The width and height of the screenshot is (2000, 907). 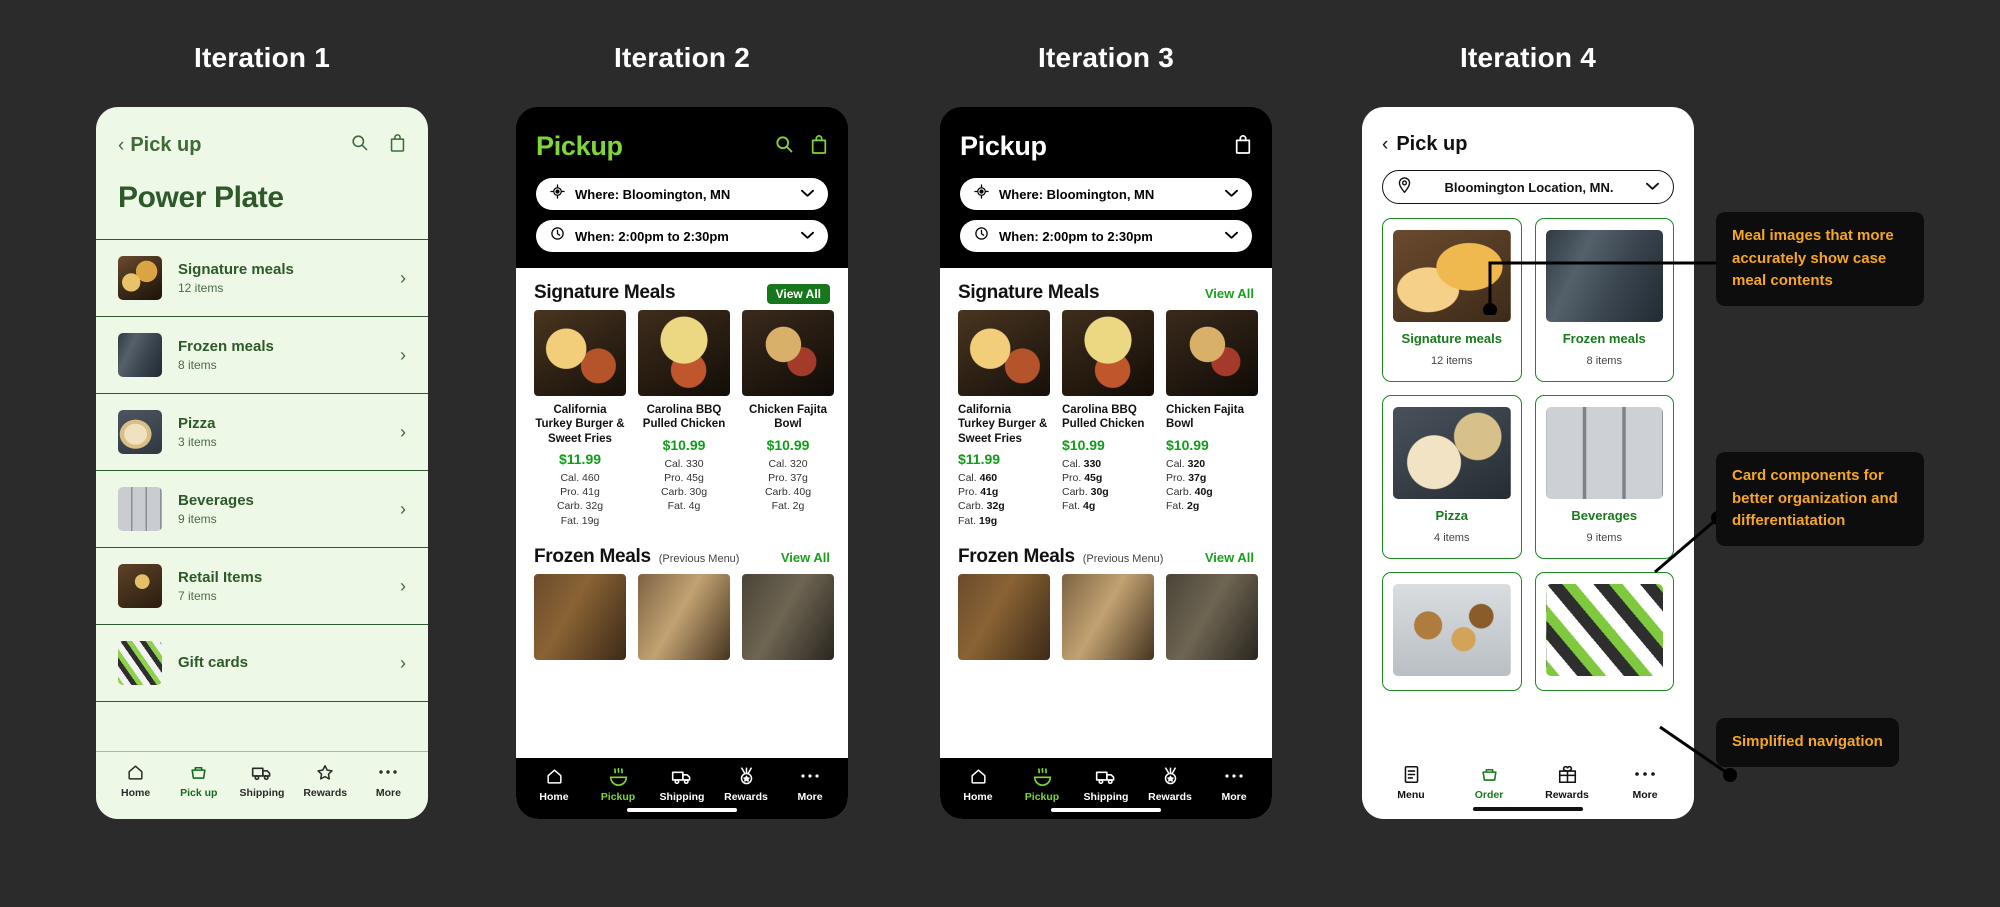 What do you see at coordinates (1076, 236) in the screenshot?
I see `when-text: When: 2:00pm to 2:30pm` at bounding box center [1076, 236].